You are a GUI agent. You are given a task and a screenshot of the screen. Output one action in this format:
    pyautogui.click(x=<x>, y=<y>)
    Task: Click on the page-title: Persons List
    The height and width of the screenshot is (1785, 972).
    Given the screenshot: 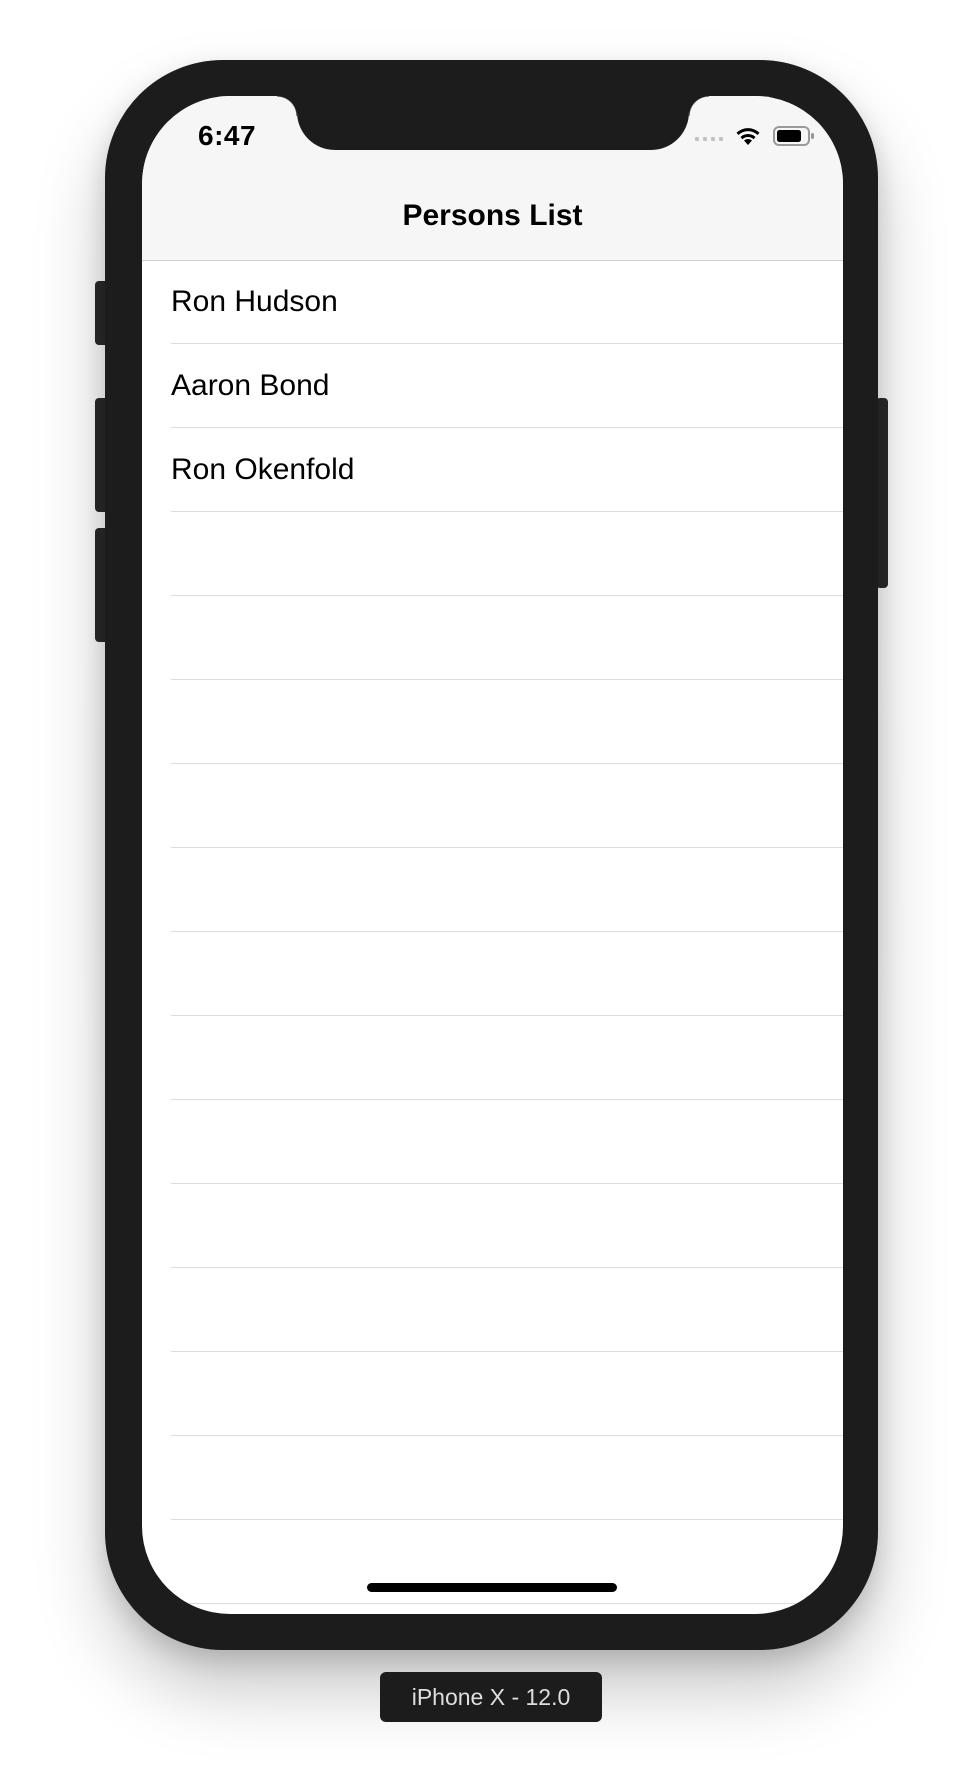 What is the action you would take?
    pyautogui.click(x=492, y=215)
    